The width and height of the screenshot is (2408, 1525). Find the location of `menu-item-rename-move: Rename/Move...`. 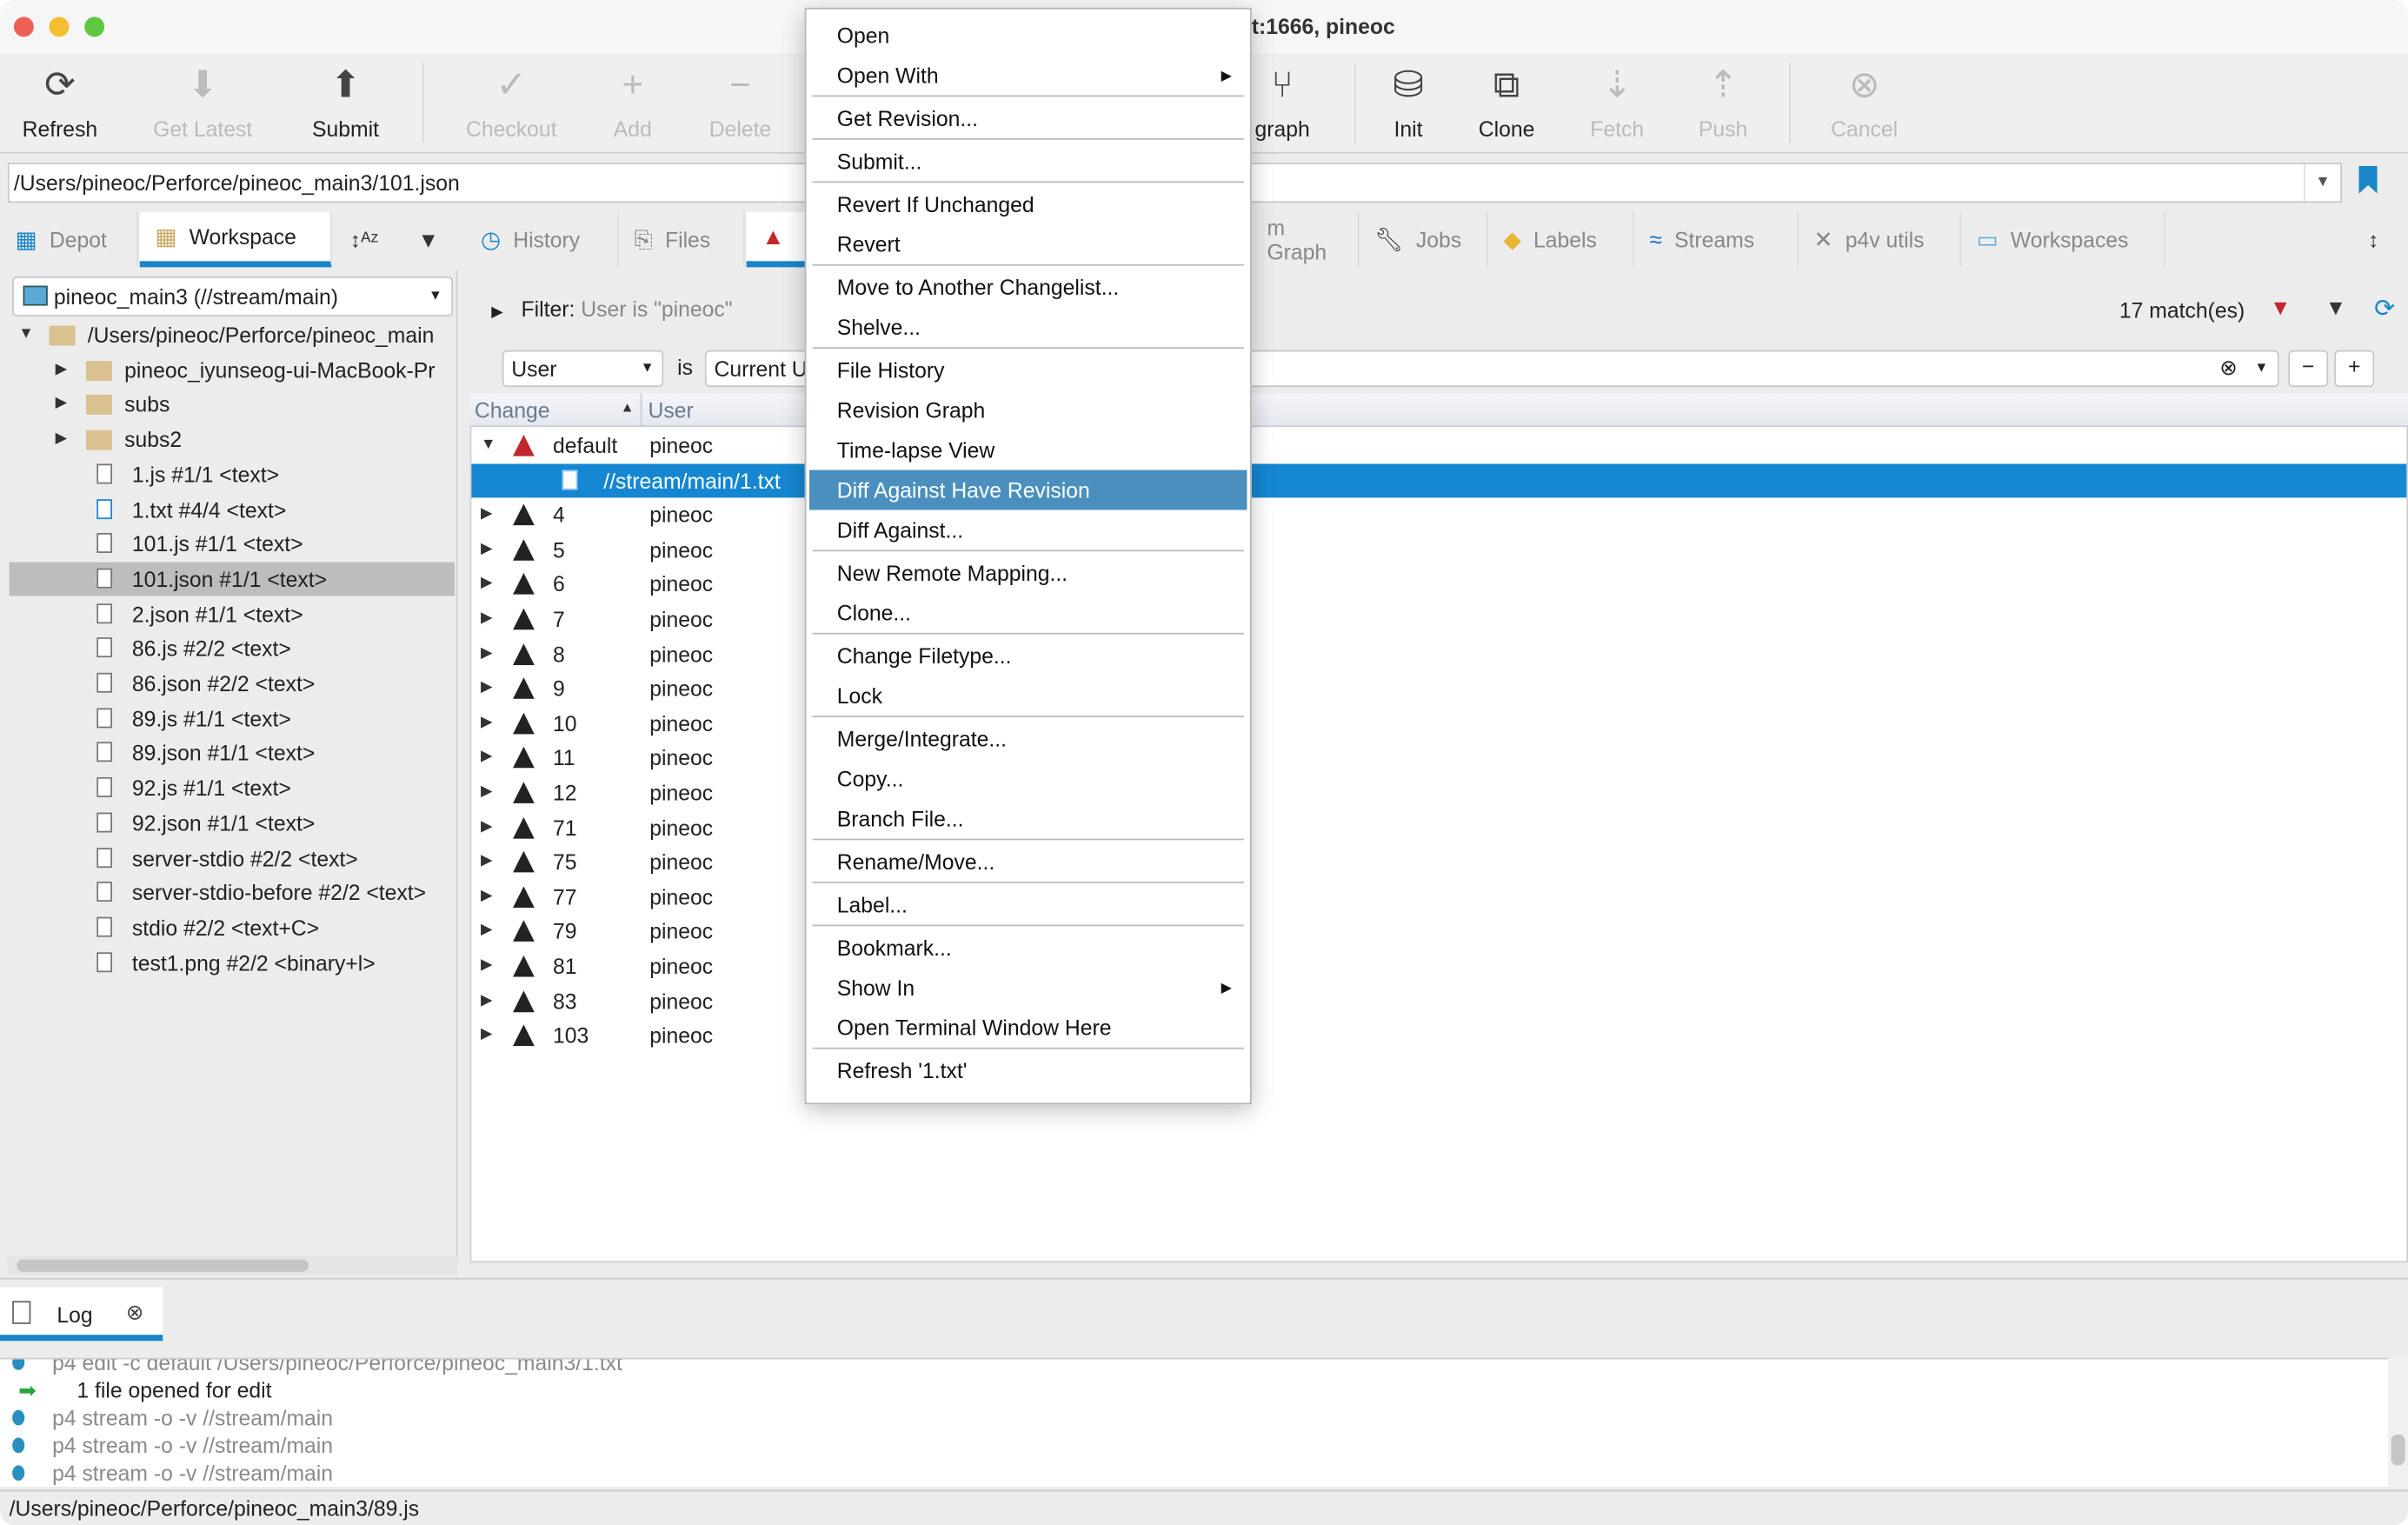

menu-item-rename-move: Rename/Move... is located at coordinates (1028, 862).